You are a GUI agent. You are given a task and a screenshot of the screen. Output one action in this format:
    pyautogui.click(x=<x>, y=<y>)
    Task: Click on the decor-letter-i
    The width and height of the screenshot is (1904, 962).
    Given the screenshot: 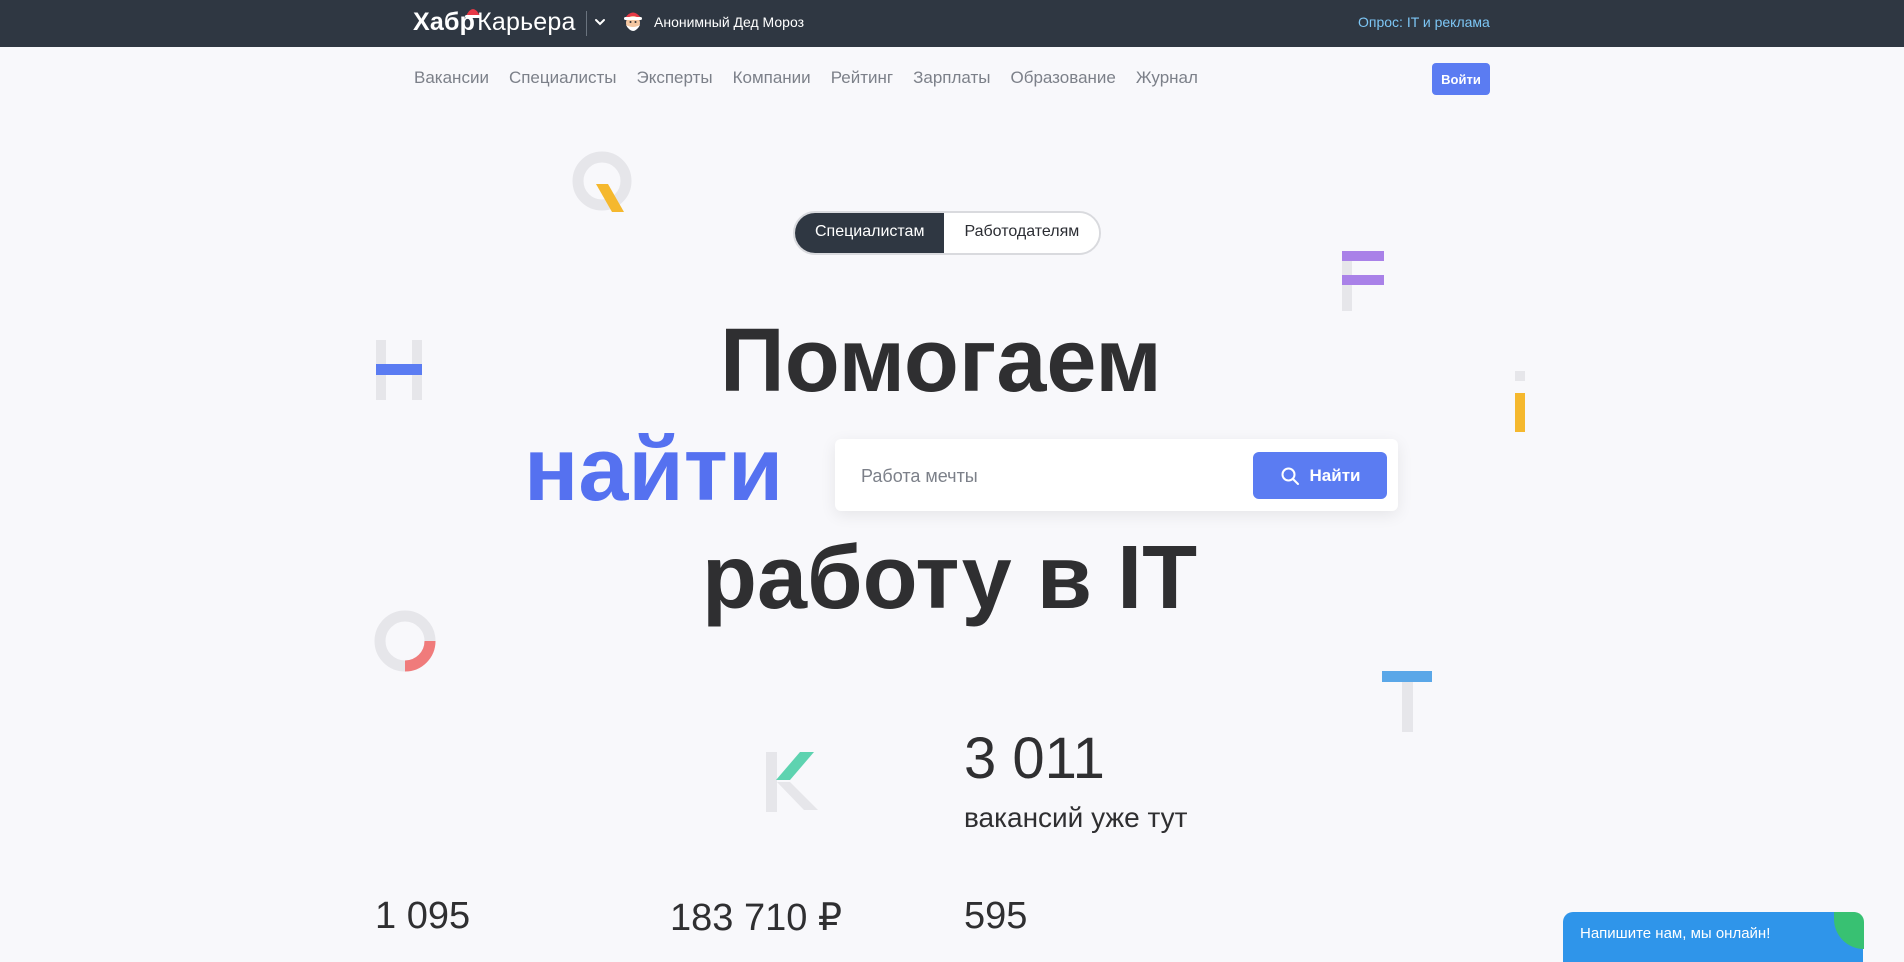 What is the action you would take?
    pyautogui.click(x=1520, y=401)
    